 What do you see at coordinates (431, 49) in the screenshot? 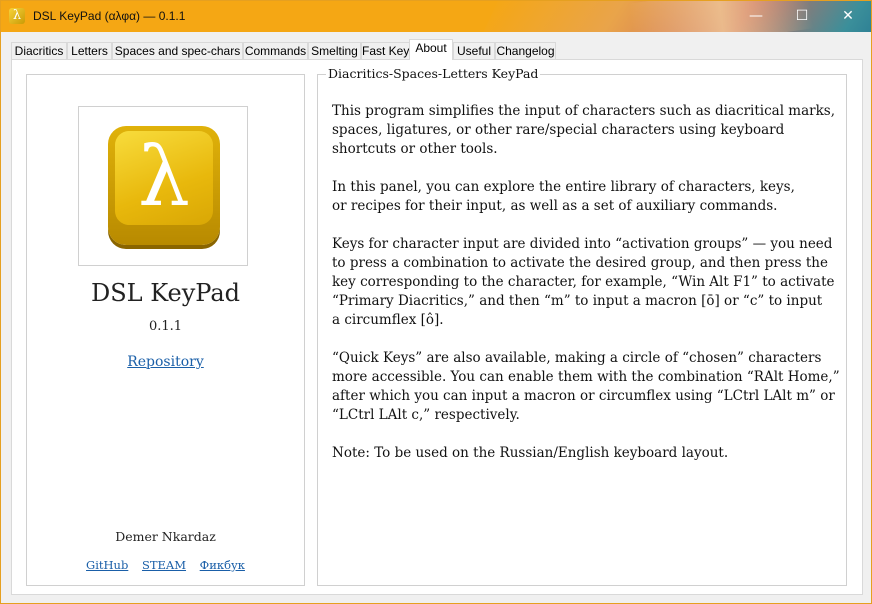
I see `tab-about: About` at bounding box center [431, 49].